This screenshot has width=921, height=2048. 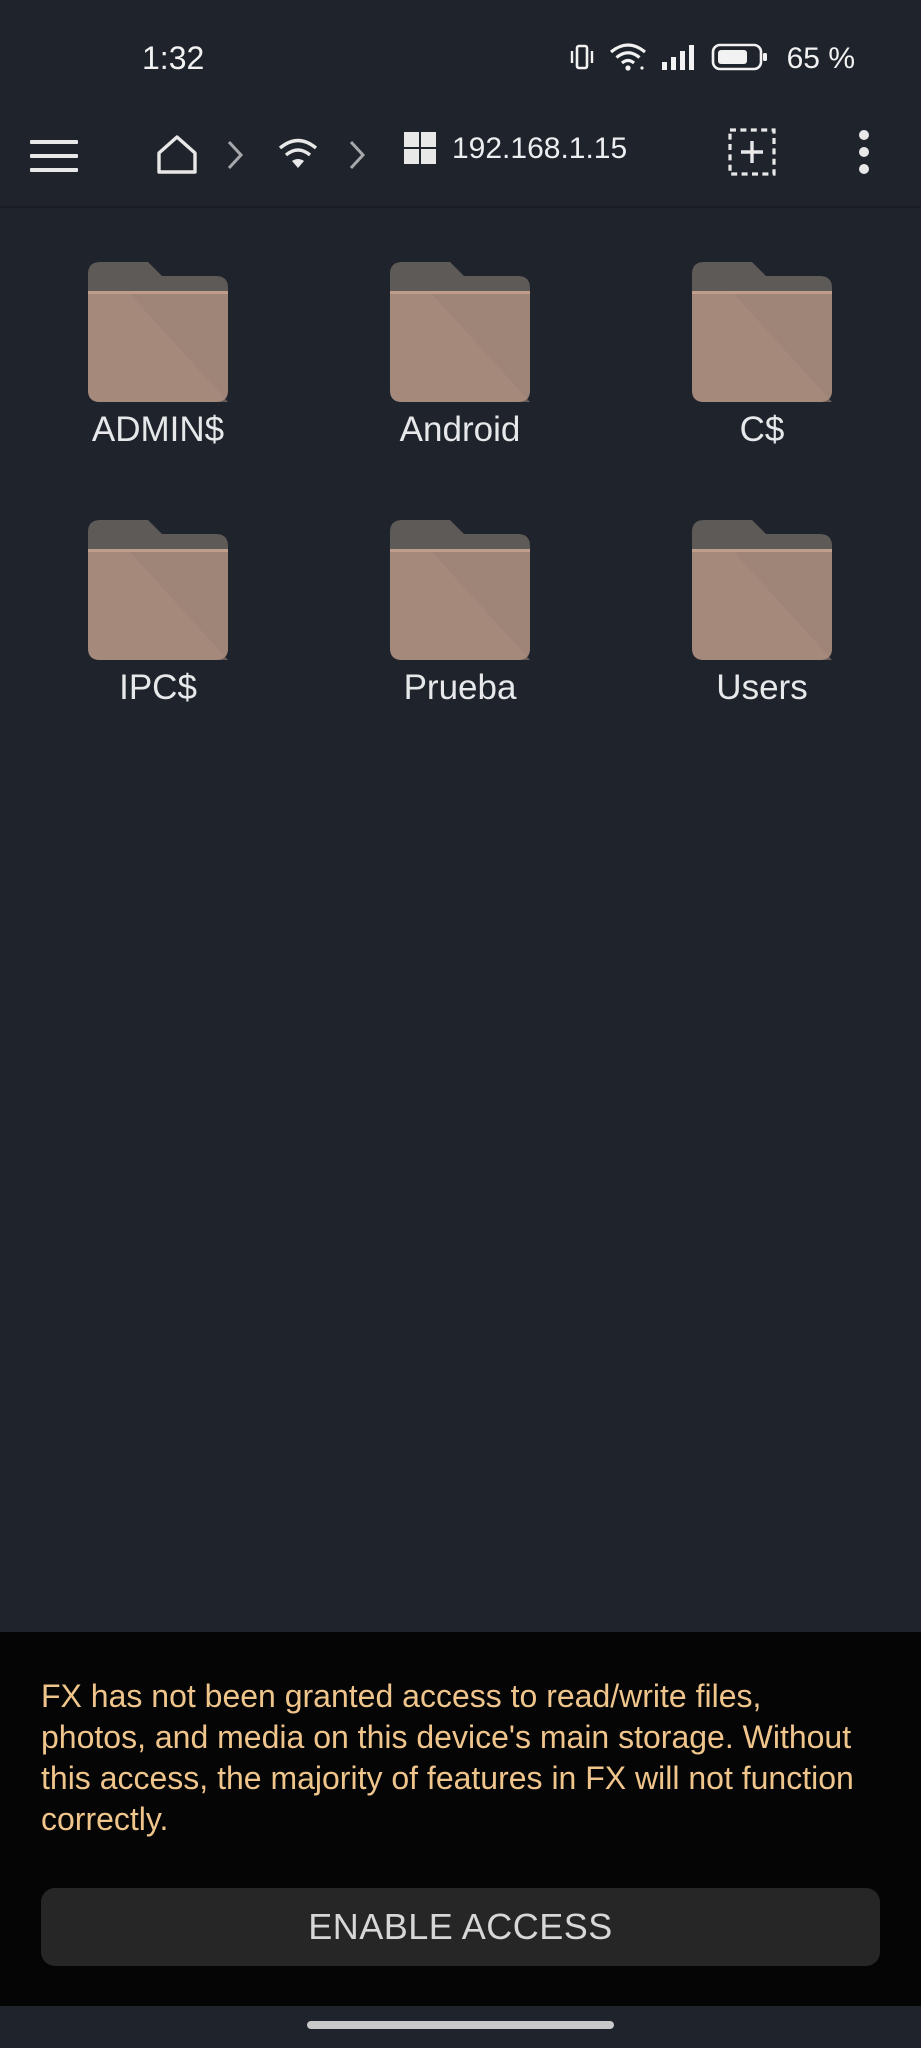 What do you see at coordinates (582, 59) in the screenshot?
I see `vibrate-icon` at bounding box center [582, 59].